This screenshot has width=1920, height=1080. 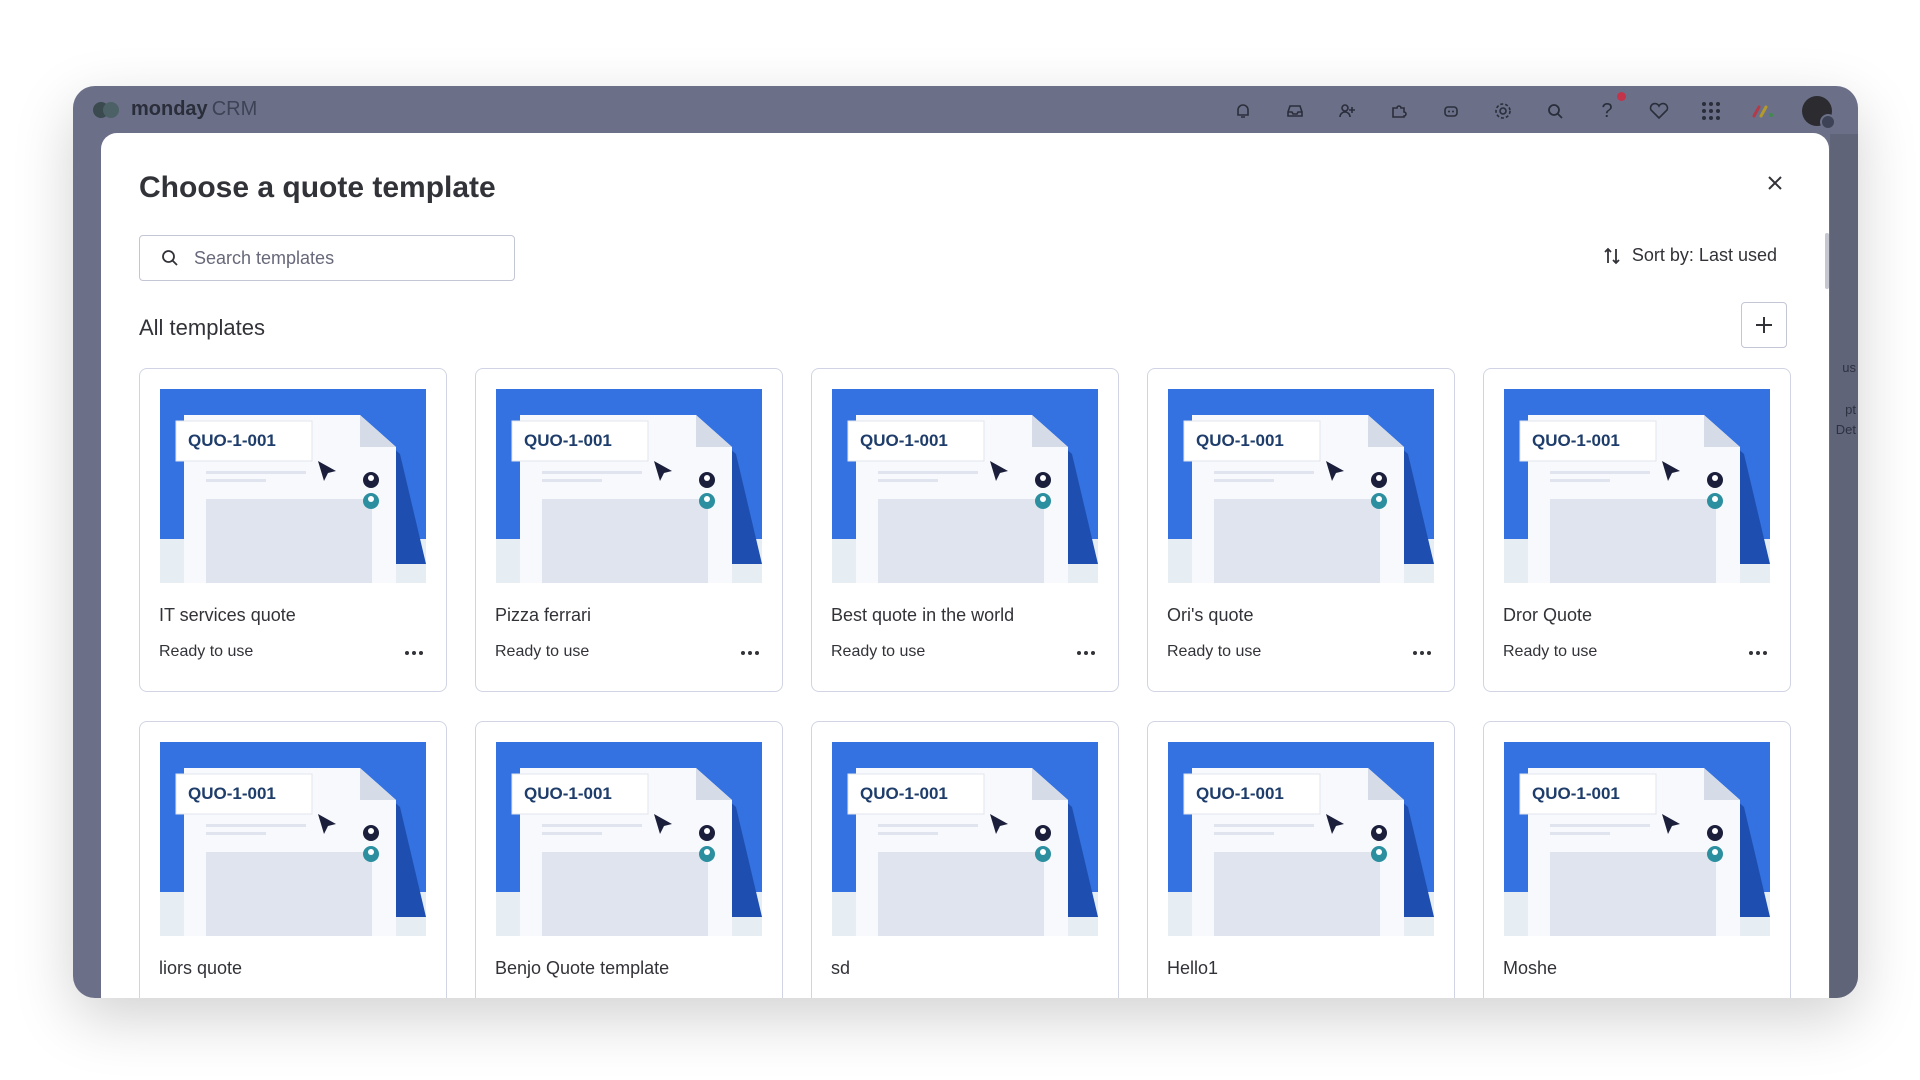 I want to click on template-card: QUO-1-001 Hello1, so click(x=1301, y=859).